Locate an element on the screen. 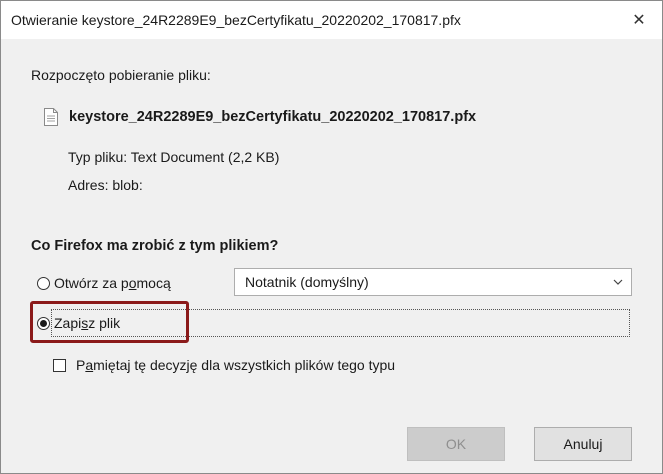 The height and width of the screenshot is (474, 663). open-with-app-select: Notatnik (domyślny) is located at coordinates (433, 282).